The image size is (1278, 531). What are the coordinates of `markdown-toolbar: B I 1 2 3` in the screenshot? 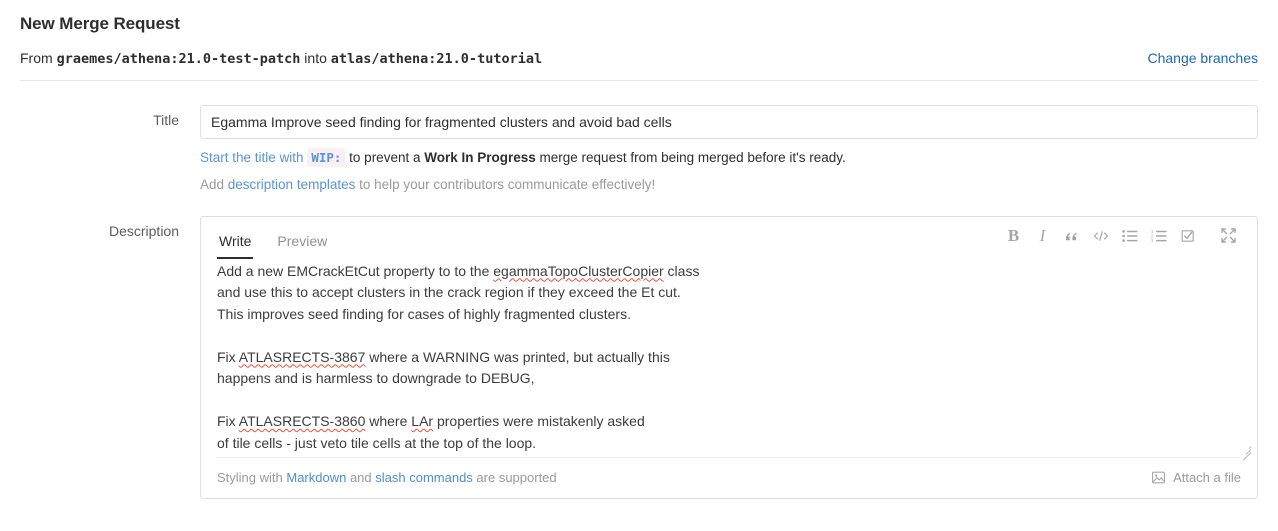 It's located at (1121, 238).